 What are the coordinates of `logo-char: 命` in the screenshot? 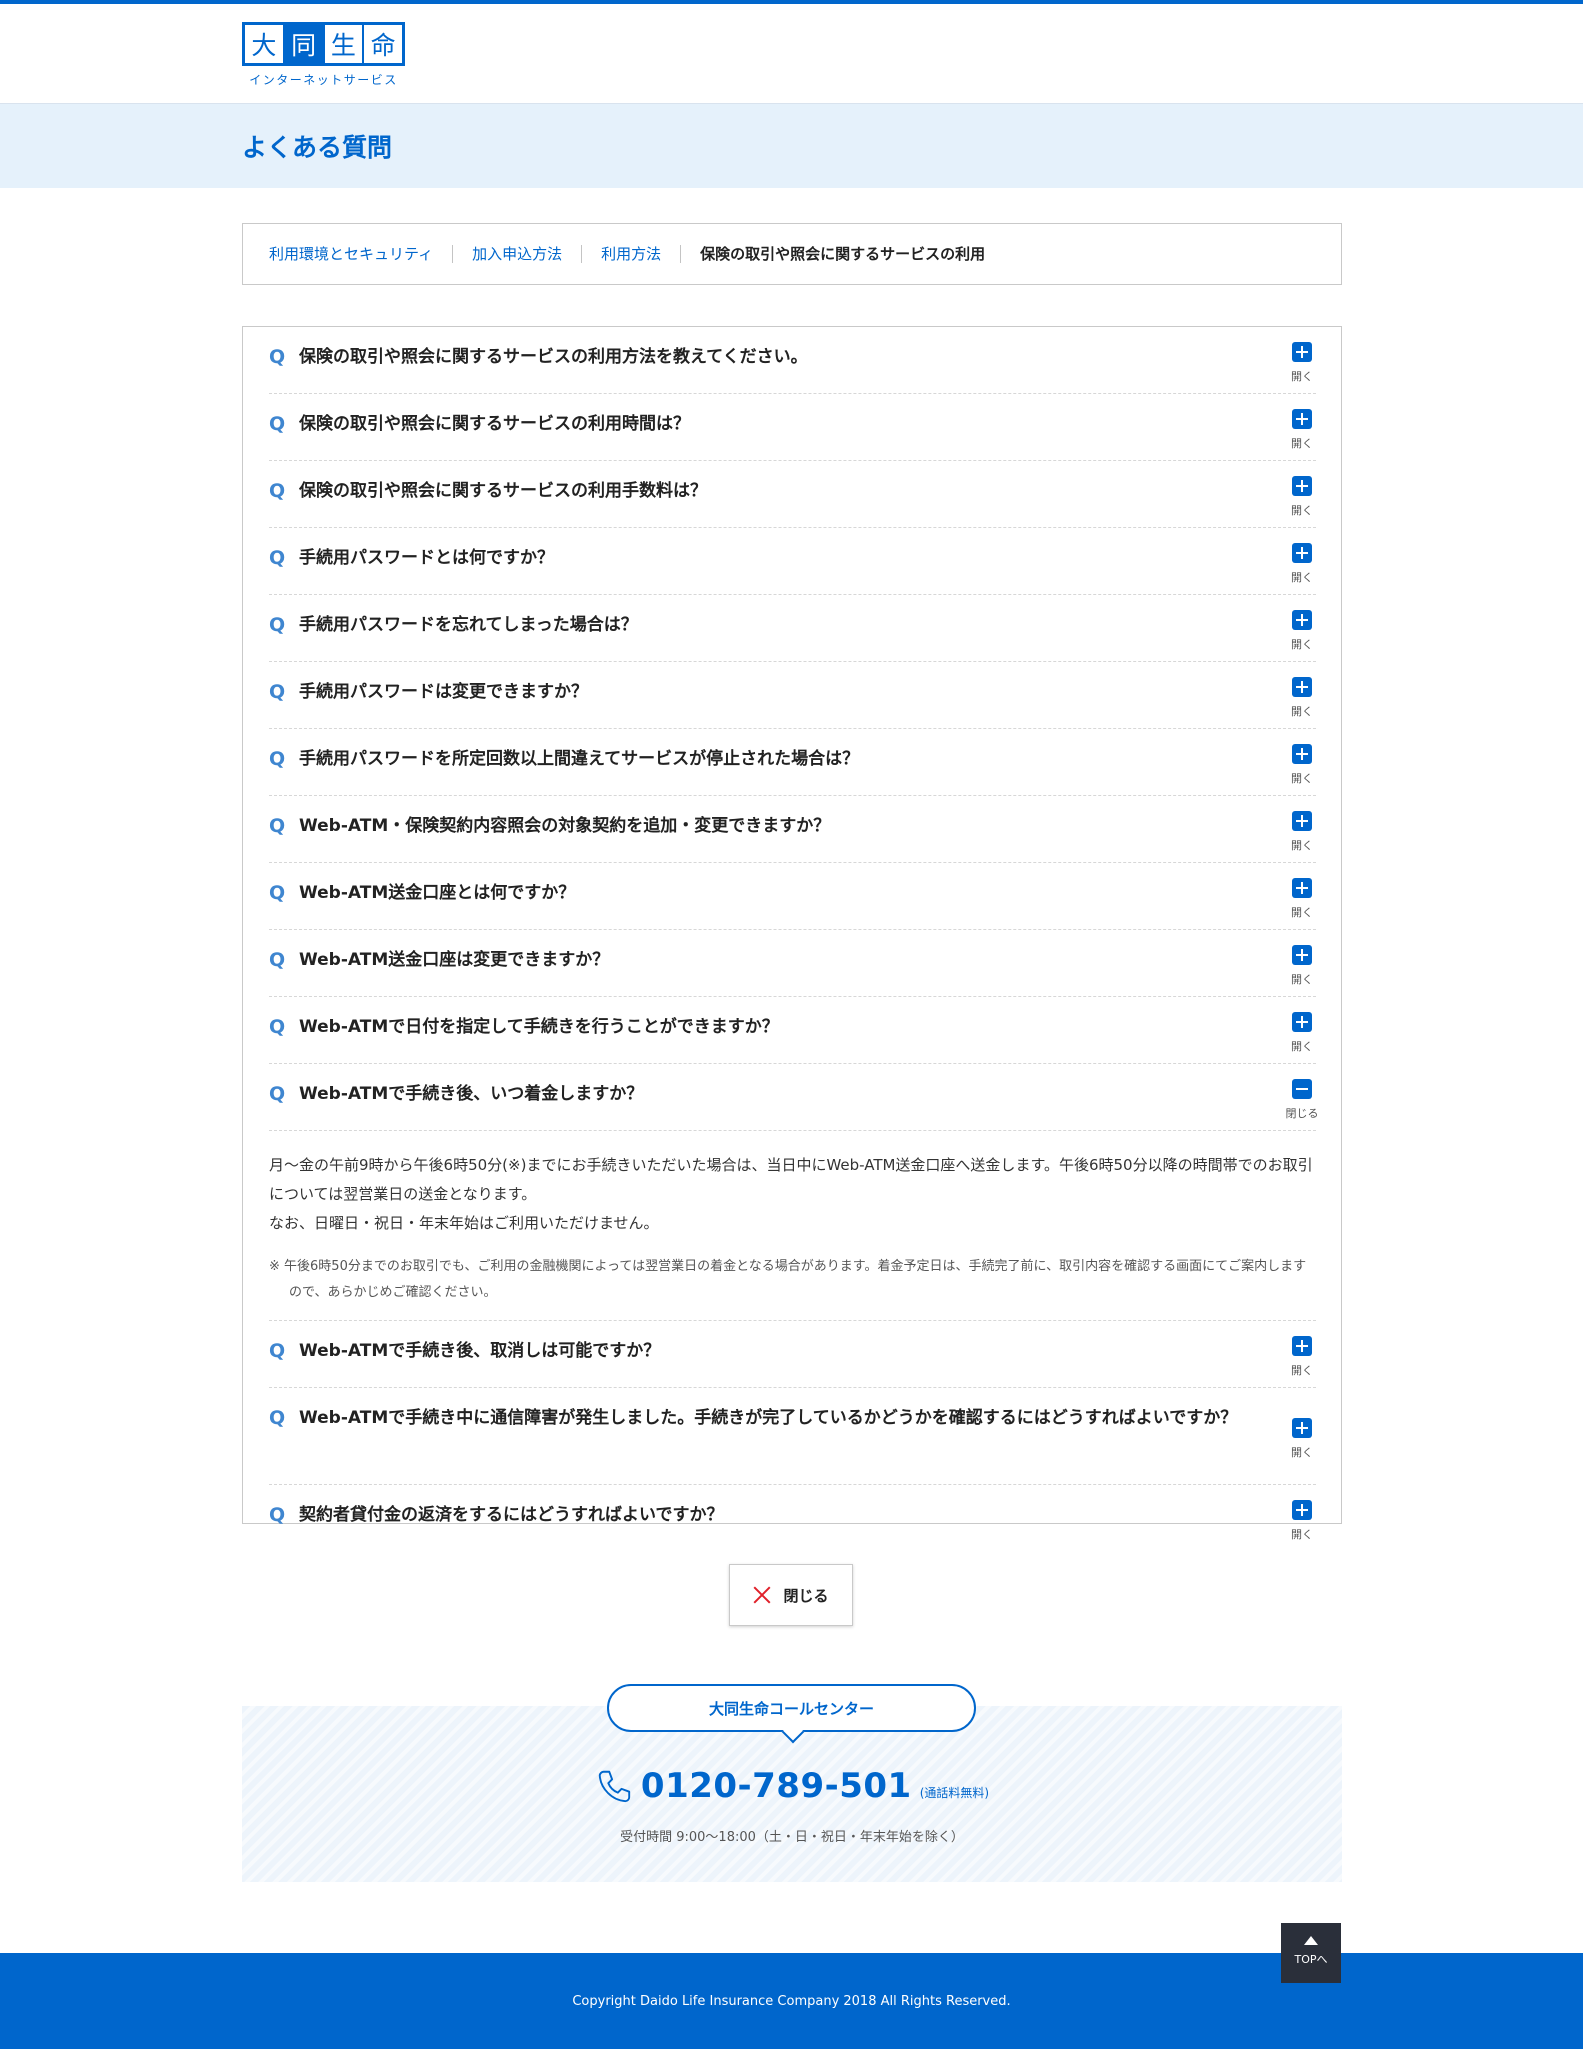 It's located at (383, 45).